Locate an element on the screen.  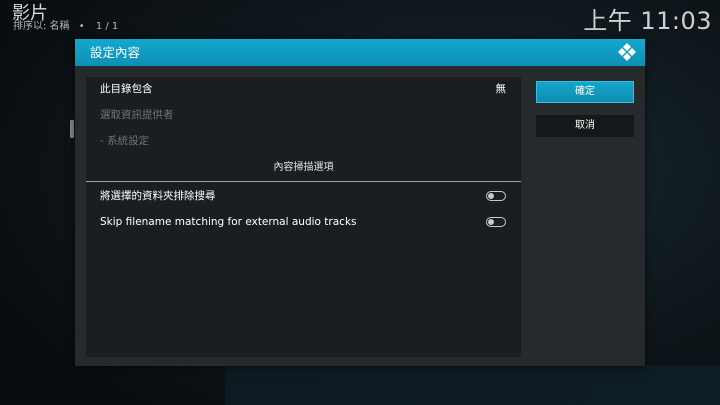
section-header-label: 內容掃描選項 is located at coordinates (303, 167).